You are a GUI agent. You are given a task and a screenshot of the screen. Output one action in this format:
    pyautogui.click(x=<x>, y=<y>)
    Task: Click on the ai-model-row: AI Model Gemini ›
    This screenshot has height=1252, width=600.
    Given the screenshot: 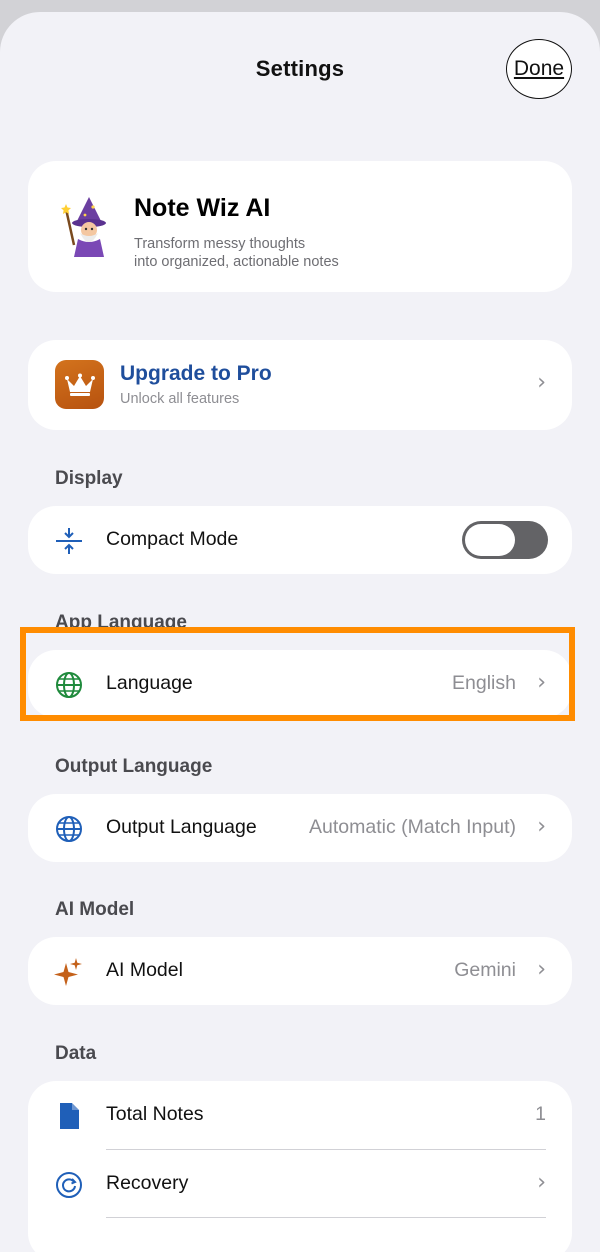 What is the action you would take?
    pyautogui.click(x=300, y=971)
    